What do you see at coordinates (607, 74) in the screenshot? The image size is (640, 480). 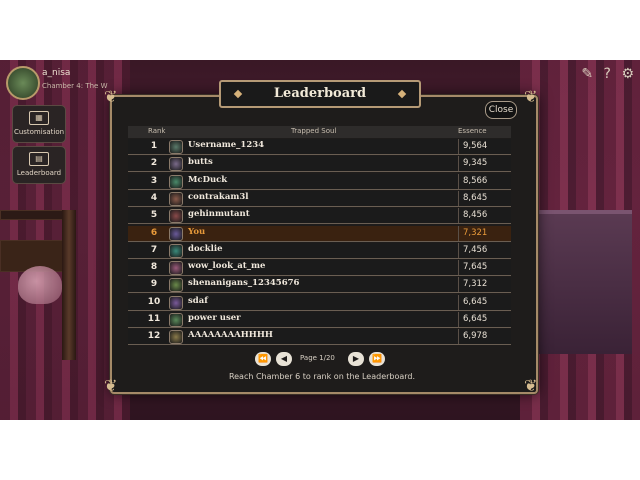 I see `help-icon: ?` at bounding box center [607, 74].